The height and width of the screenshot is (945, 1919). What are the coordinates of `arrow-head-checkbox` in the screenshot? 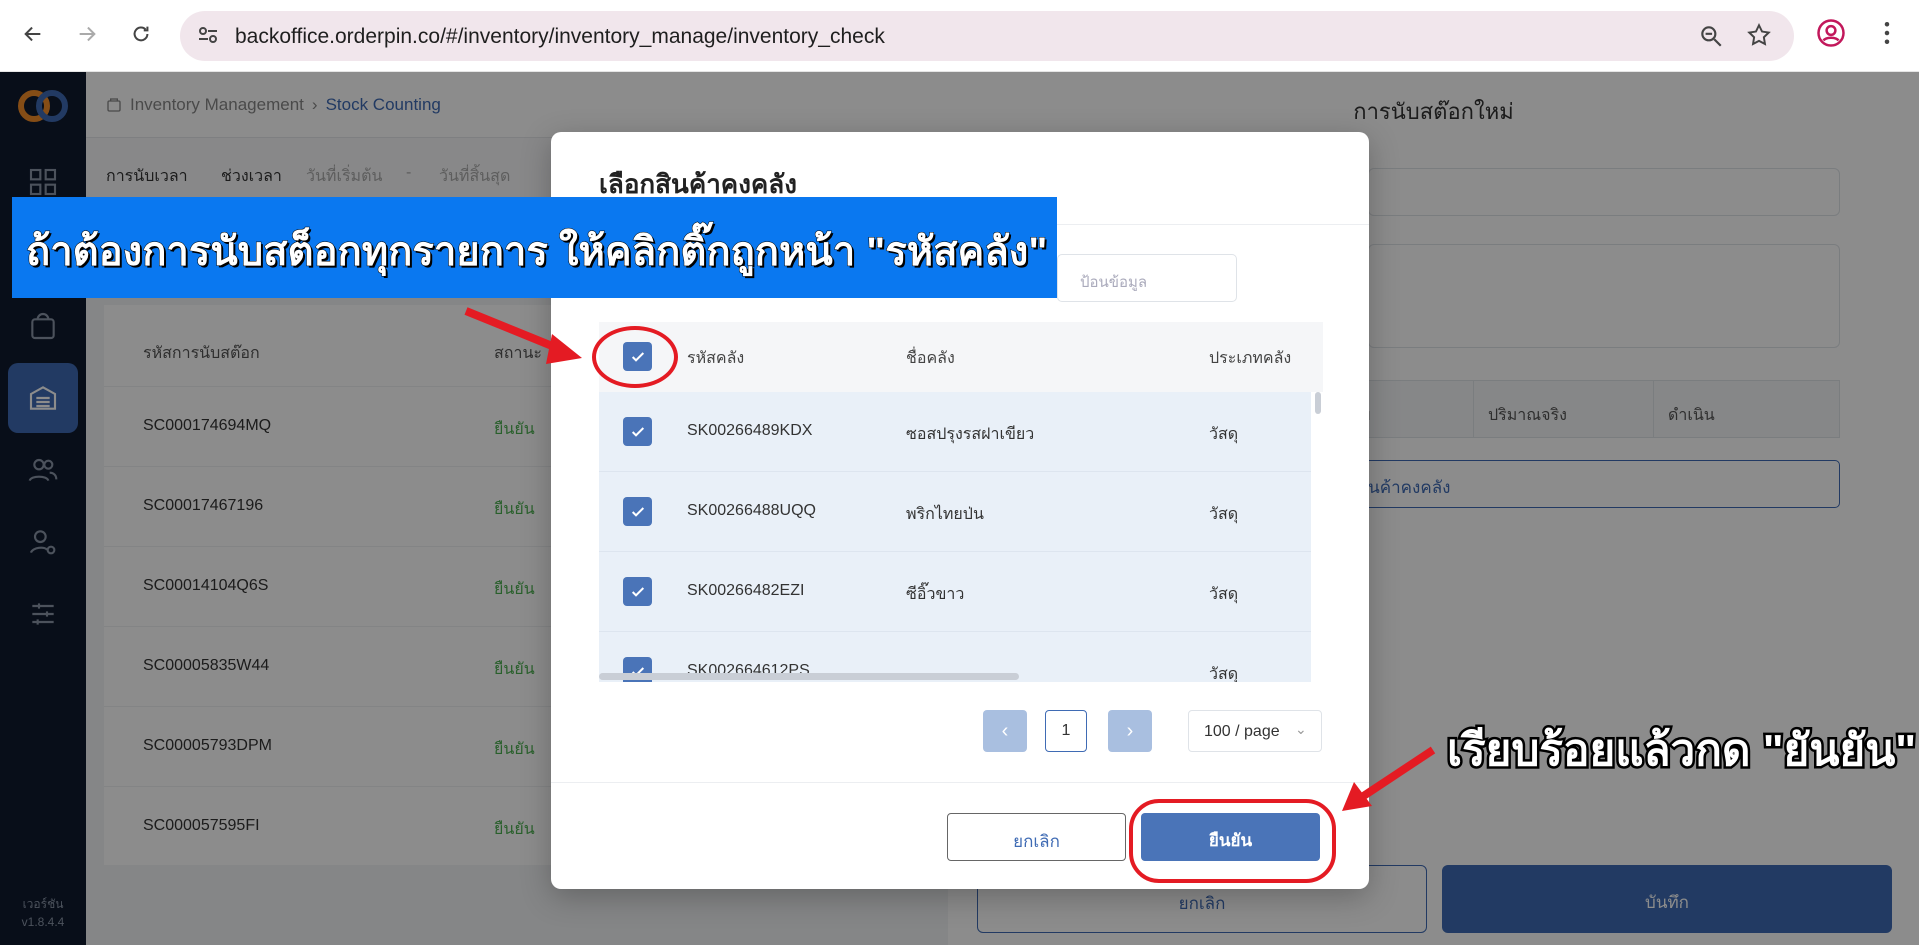 It's located at (564, 349).